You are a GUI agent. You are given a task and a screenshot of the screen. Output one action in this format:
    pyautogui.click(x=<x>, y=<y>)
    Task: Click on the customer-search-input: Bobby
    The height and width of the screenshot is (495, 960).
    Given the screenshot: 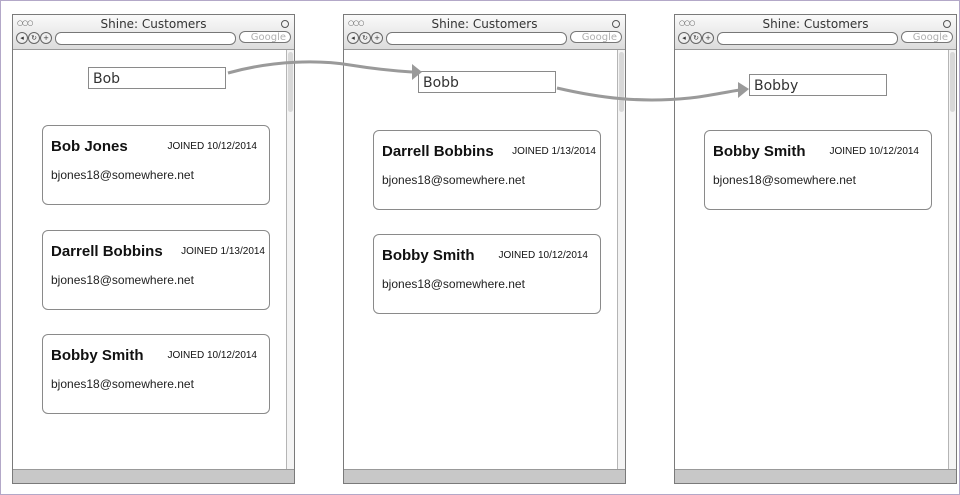 What is the action you would take?
    pyautogui.click(x=818, y=85)
    